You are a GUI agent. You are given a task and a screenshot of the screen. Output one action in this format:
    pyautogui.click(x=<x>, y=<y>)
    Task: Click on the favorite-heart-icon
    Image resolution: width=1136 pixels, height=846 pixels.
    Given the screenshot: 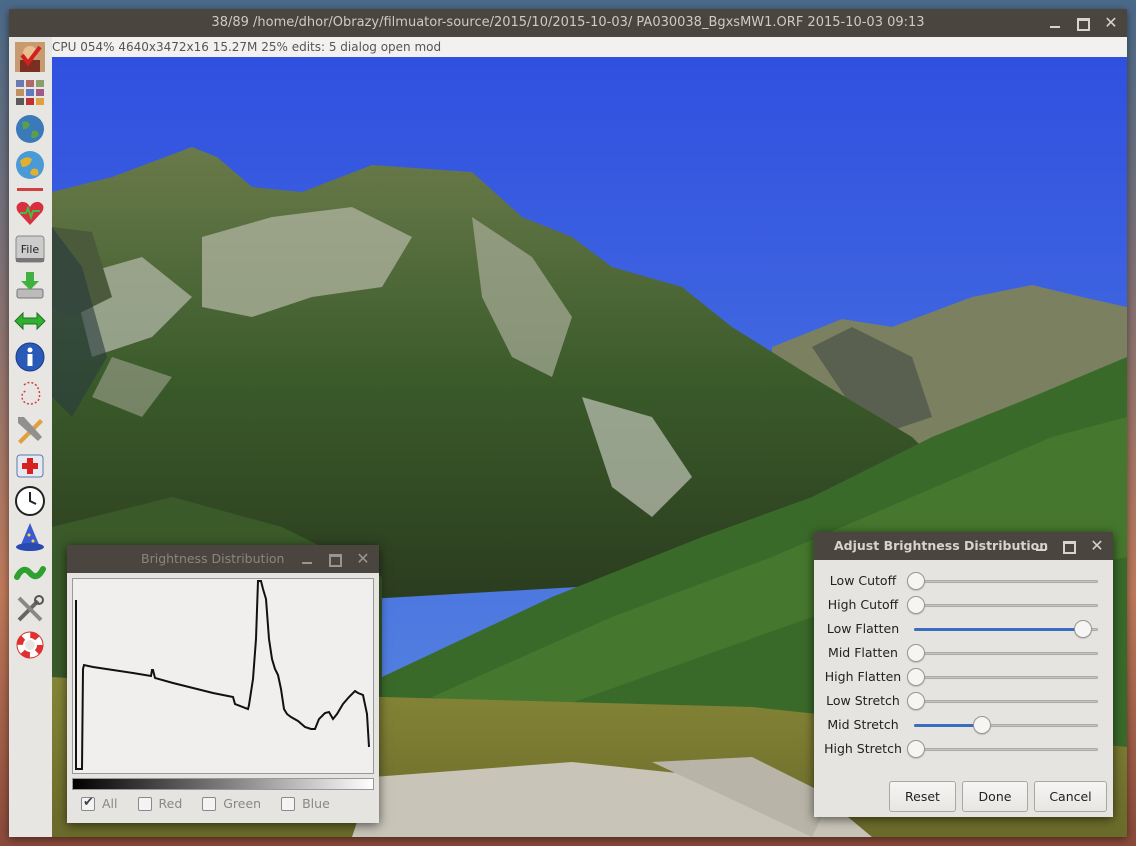 What is the action you would take?
    pyautogui.click(x=30, y=213)
    